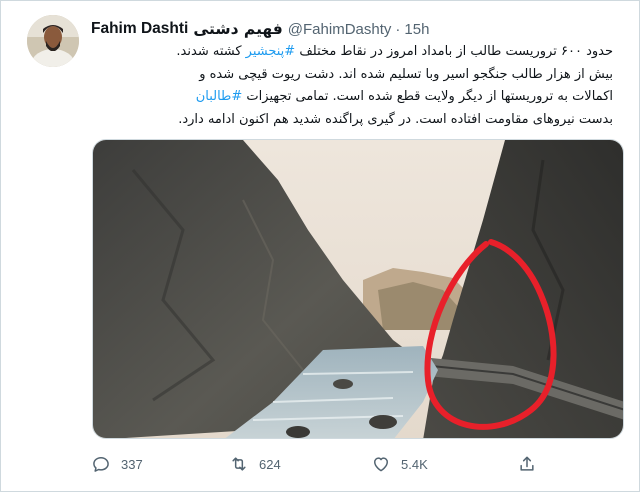 This screenshot has height=492, width=640. I want to click on avatar-image, so click(53, 41).